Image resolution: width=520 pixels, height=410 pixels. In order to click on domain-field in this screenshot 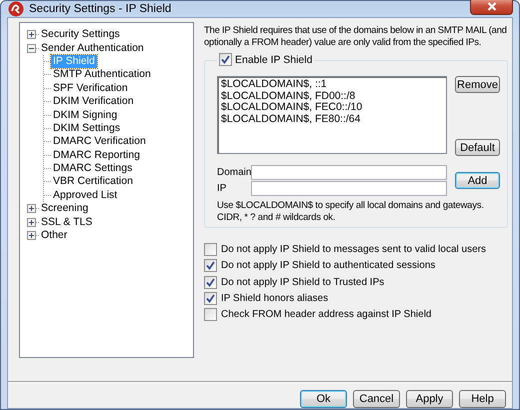, I will do `click(349, 172)`.